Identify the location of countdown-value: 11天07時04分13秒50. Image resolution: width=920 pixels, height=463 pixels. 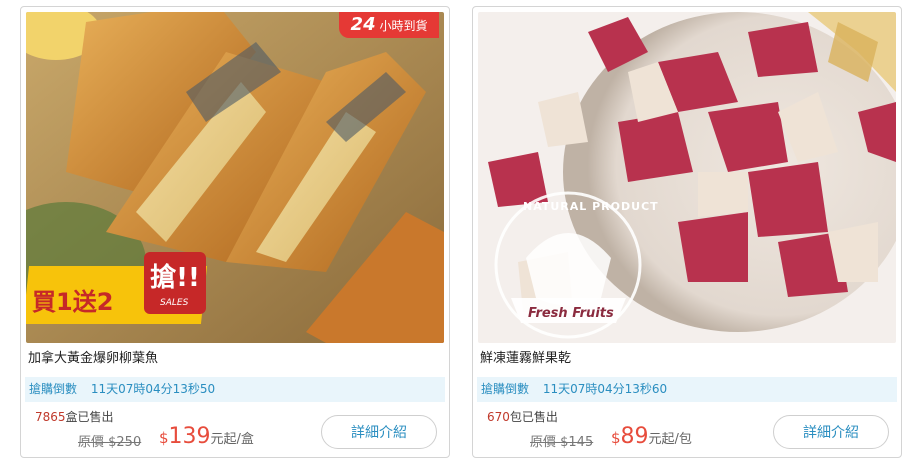
(153, 389).